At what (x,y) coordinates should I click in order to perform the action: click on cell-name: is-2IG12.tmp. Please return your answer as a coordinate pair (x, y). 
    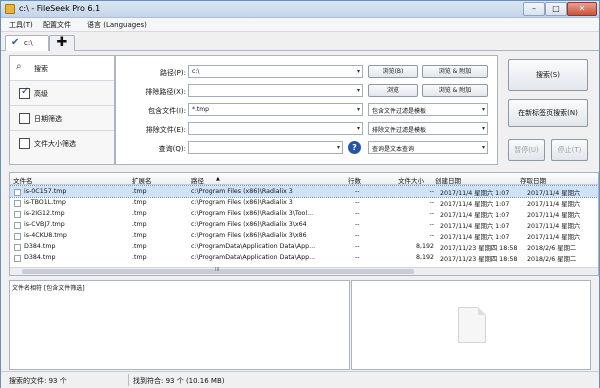
    Looking at the image, I should click on (44, 213).